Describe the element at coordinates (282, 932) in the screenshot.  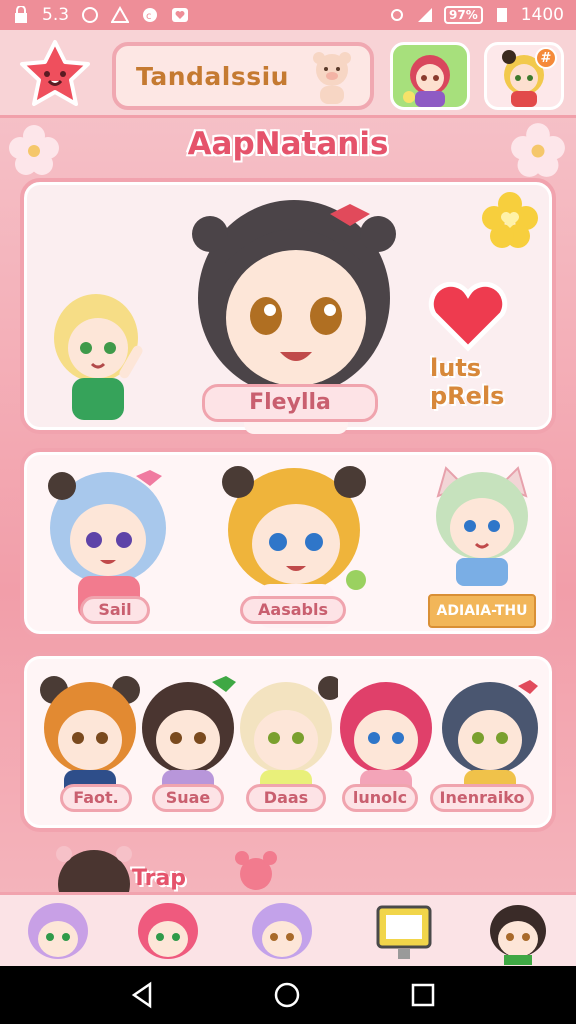
I see `tab-purple-character` at that location.